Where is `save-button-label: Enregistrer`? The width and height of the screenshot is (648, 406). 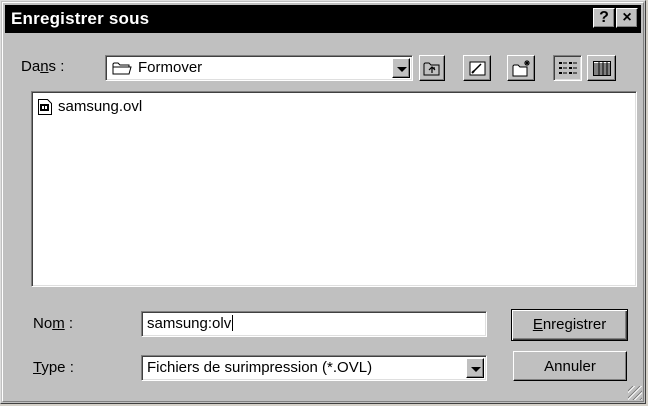 save-button-label: Enregistrer is located at coordinates (569, 324).